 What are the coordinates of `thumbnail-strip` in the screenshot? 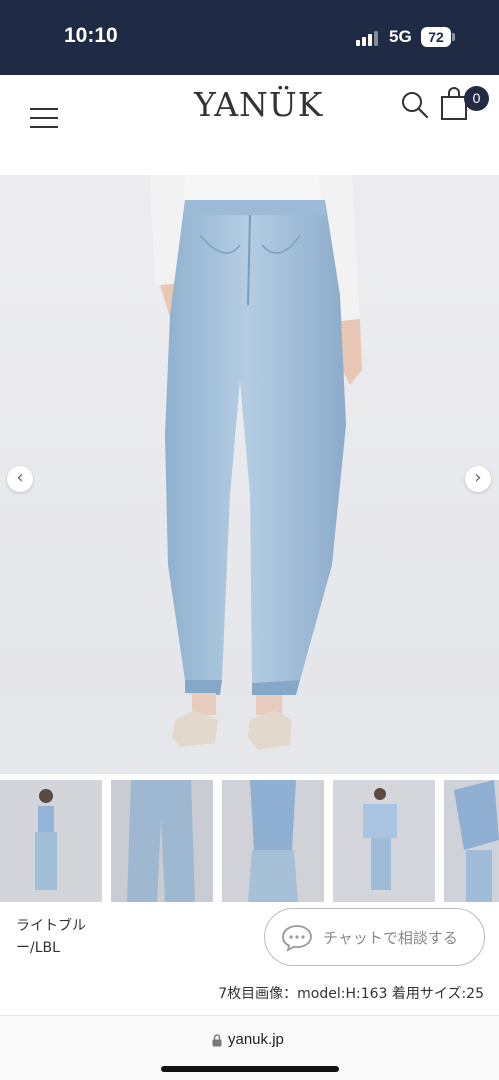 It's located at (249, 841).